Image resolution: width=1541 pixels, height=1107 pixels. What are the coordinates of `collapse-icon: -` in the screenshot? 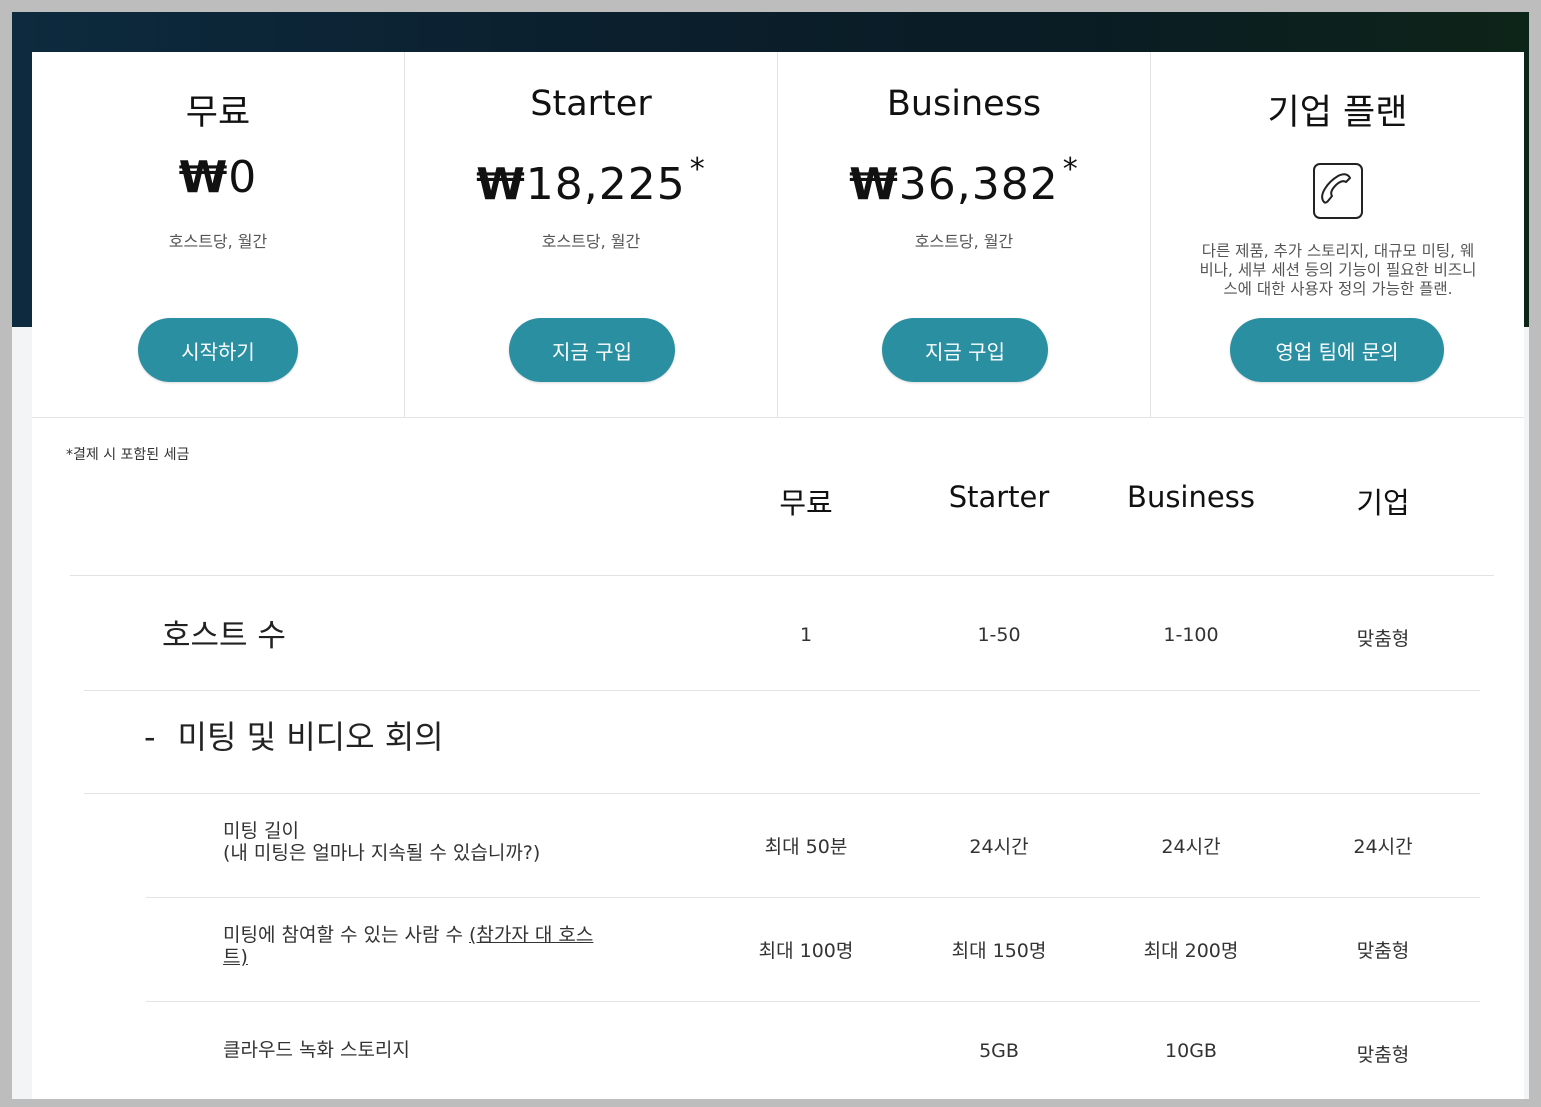 It's located at (150, 737).